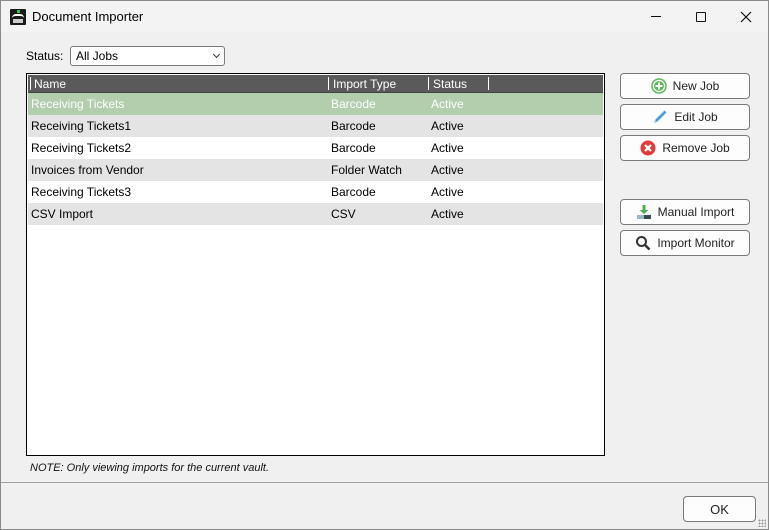  Describe the element at coordinates (696, 86) in the screenshot. I see `new-job-label: New Job` at that location.